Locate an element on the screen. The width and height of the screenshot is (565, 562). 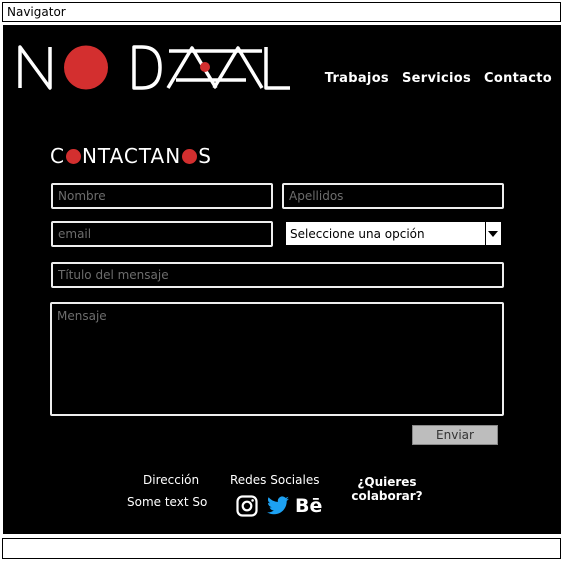
nav-servicios: Servicios is located at coordinates (436, 78).